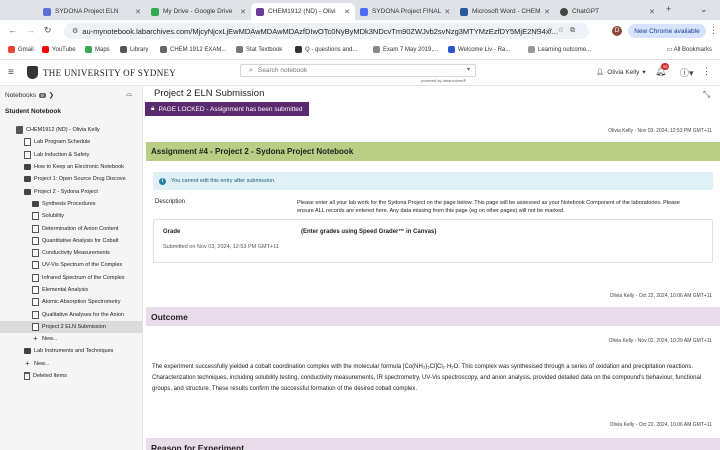 This screenshot has width=720, height=450. What do you see at coordinates (172, 232) in the screenshot?
I see `grade-label: Grade` at bounding box center [172, 232].